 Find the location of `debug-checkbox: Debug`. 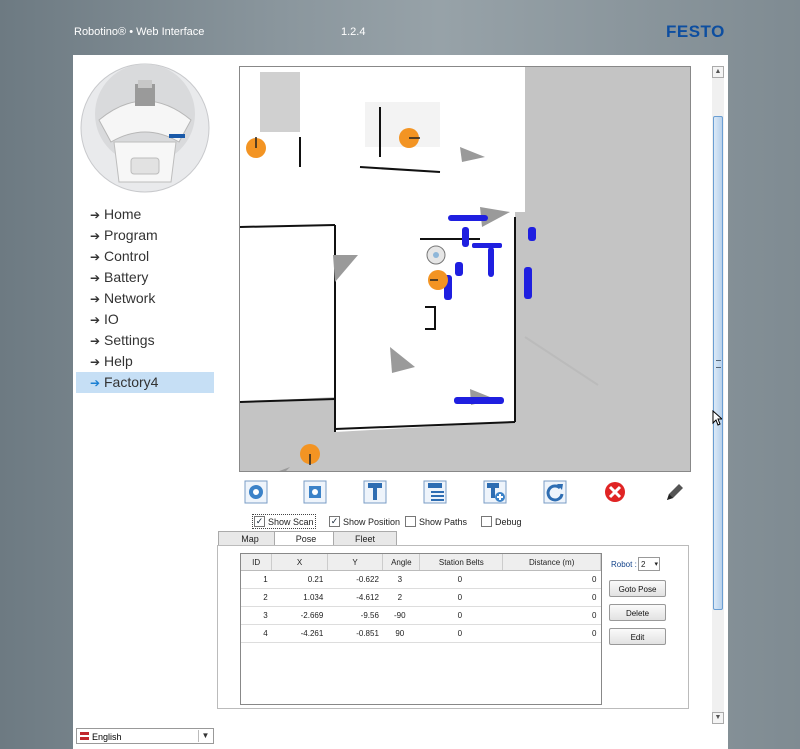

debug-checkbox: Debug is located at coordinates (501, 521).